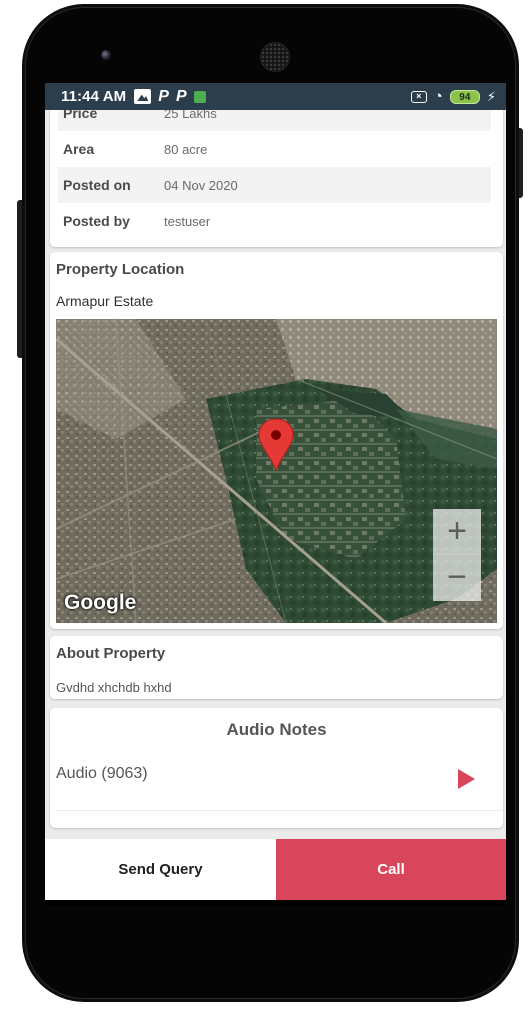 The height and width of the screenshot is (1009, 529). What do you see at coordinates (457, 532) in the screenshot?
I see `zoom-in-button: +` at bounding box center [457, 532].